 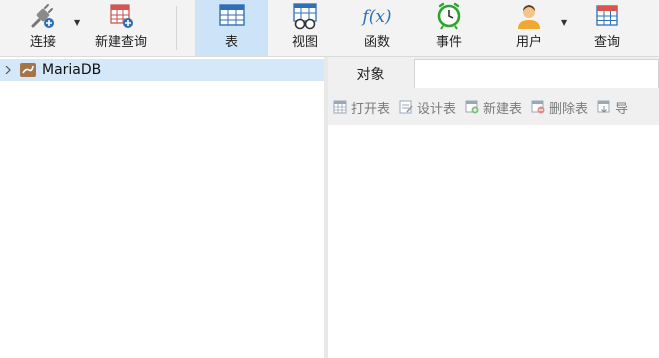 What do you see at coordinates (376, 42) in the screenshot?
I see `function-label: 函数` at bounding box center [376, 42].